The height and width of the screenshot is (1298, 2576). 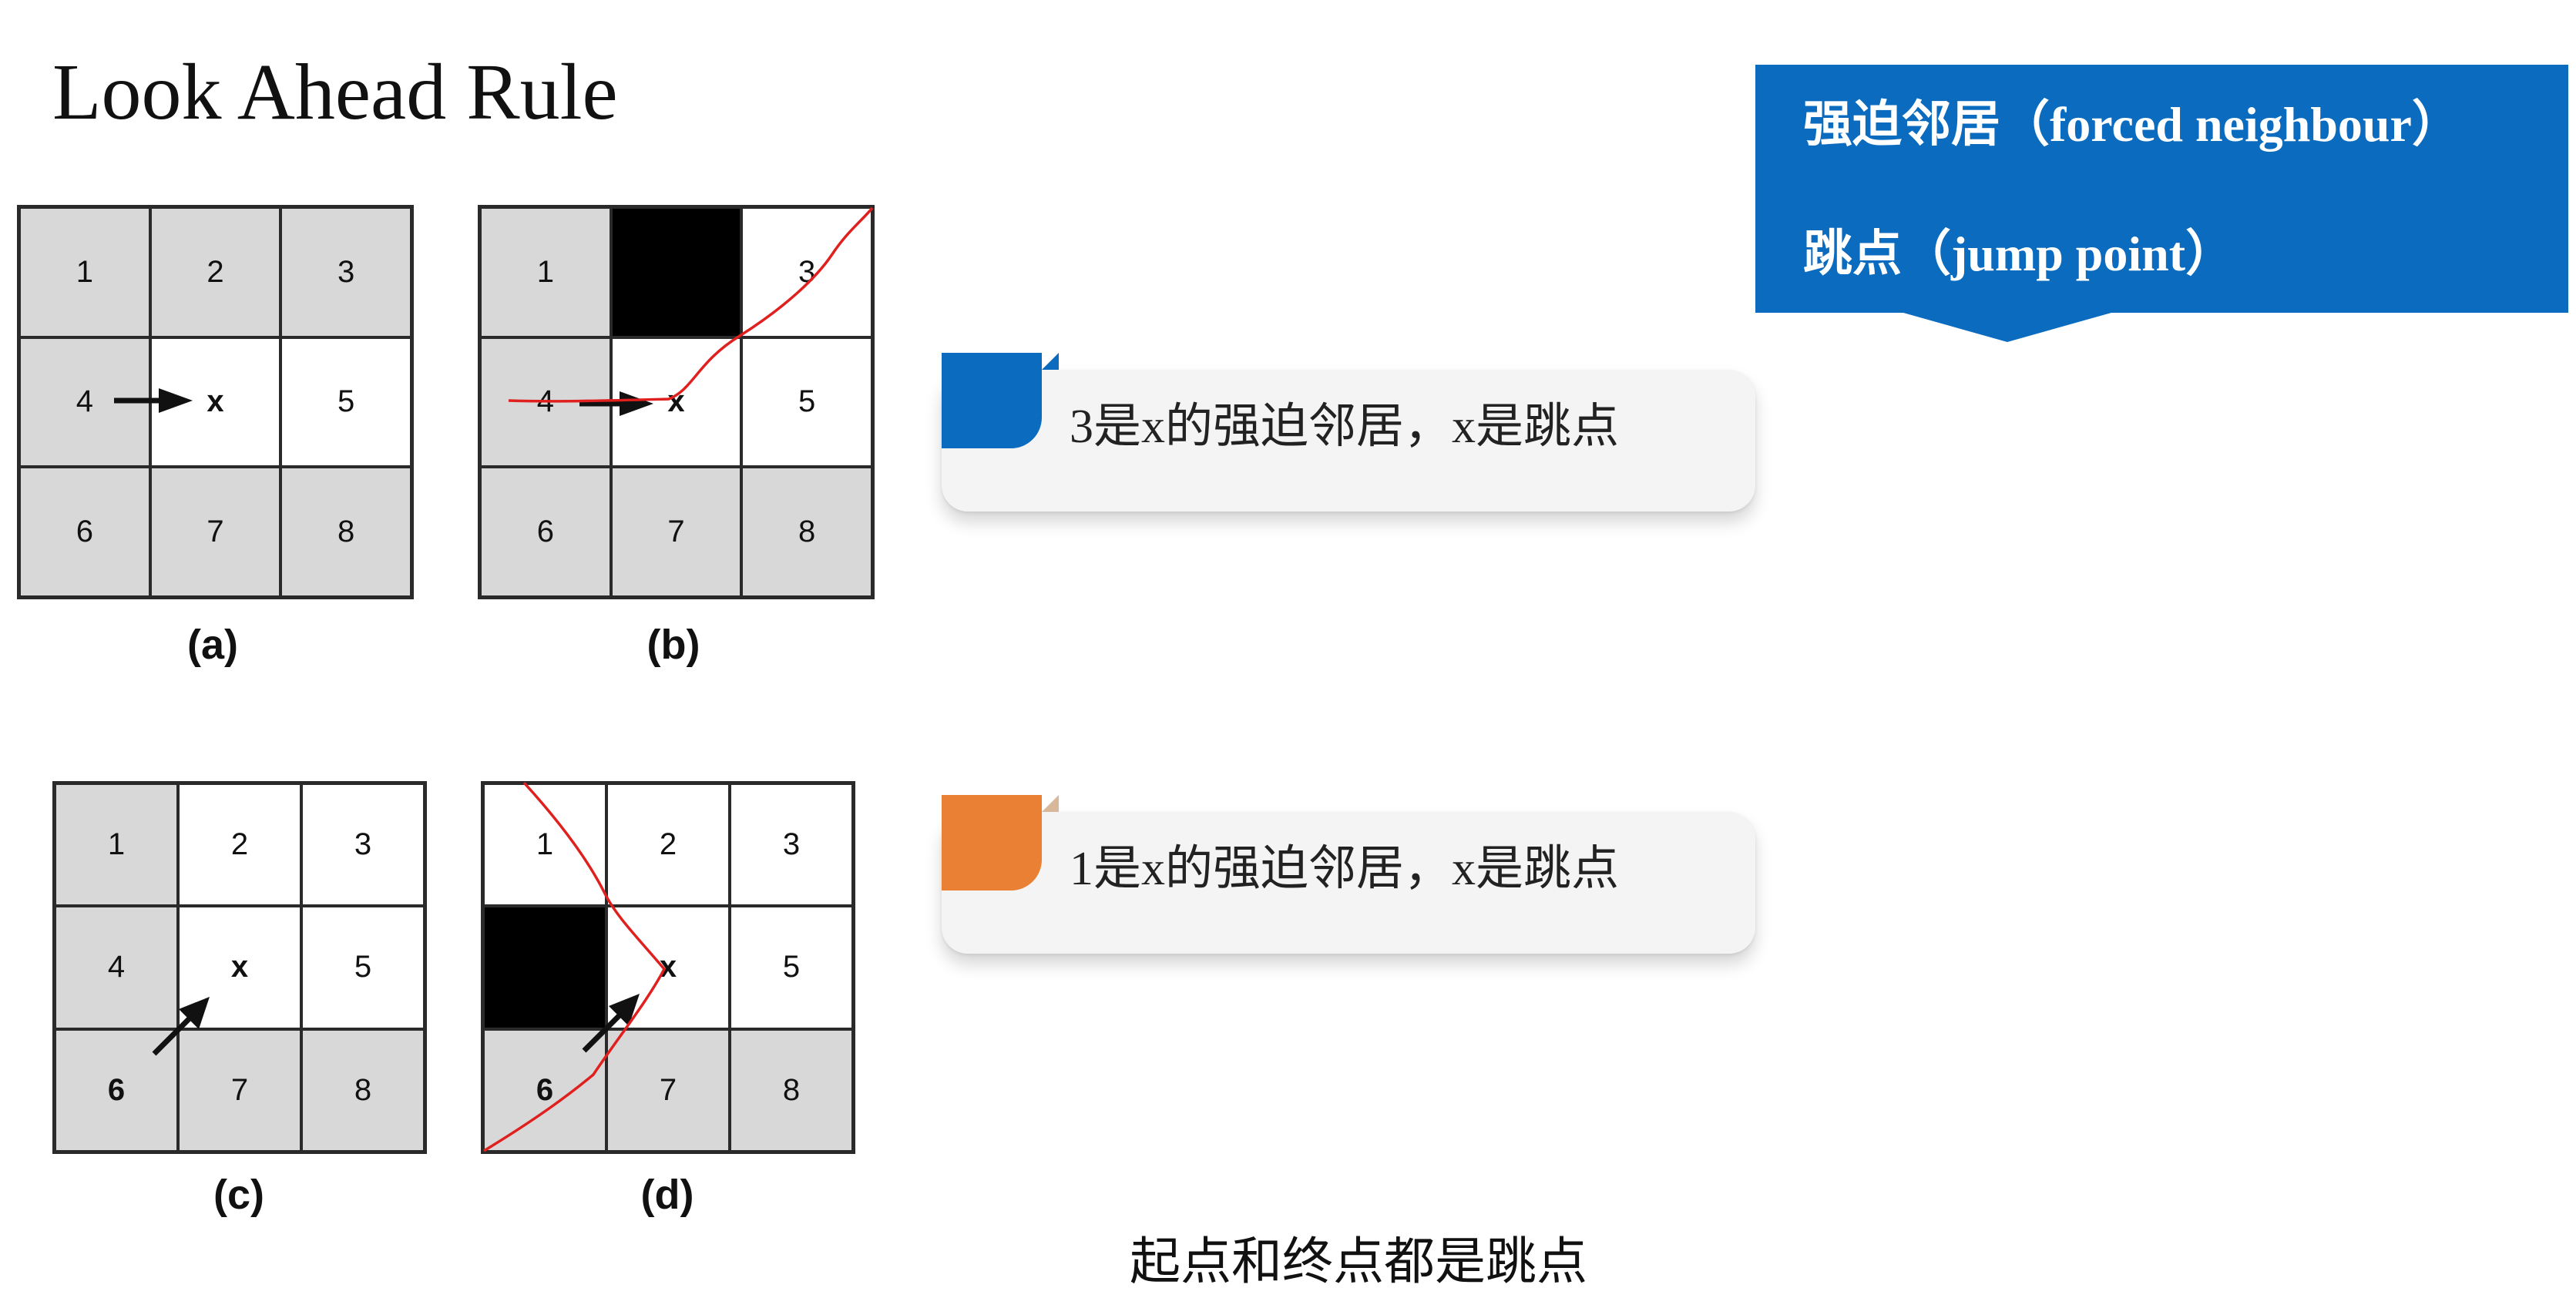 I want to click on caption-b: (b), so click(x=673, y=645).